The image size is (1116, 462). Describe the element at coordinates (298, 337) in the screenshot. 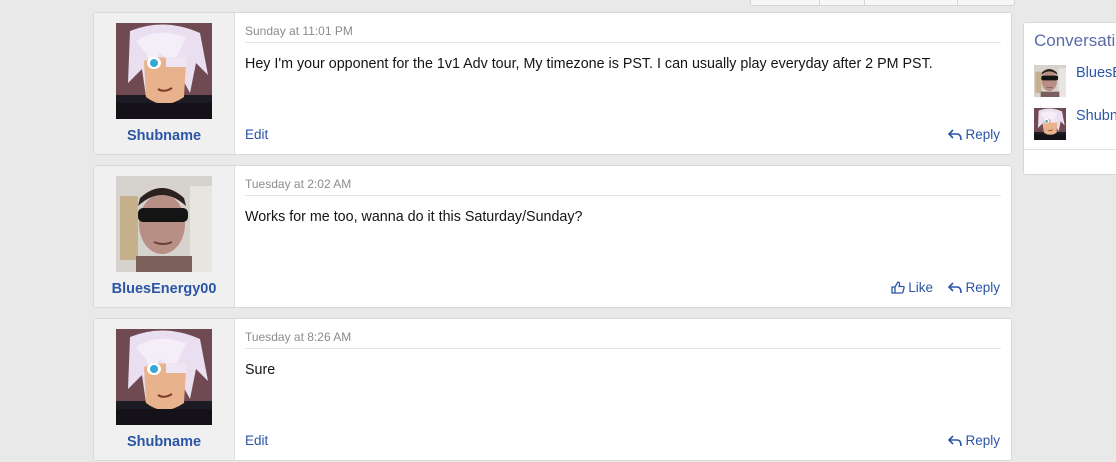

I see `post-timestamp: Tuesday at 8:26 AM` at that location.